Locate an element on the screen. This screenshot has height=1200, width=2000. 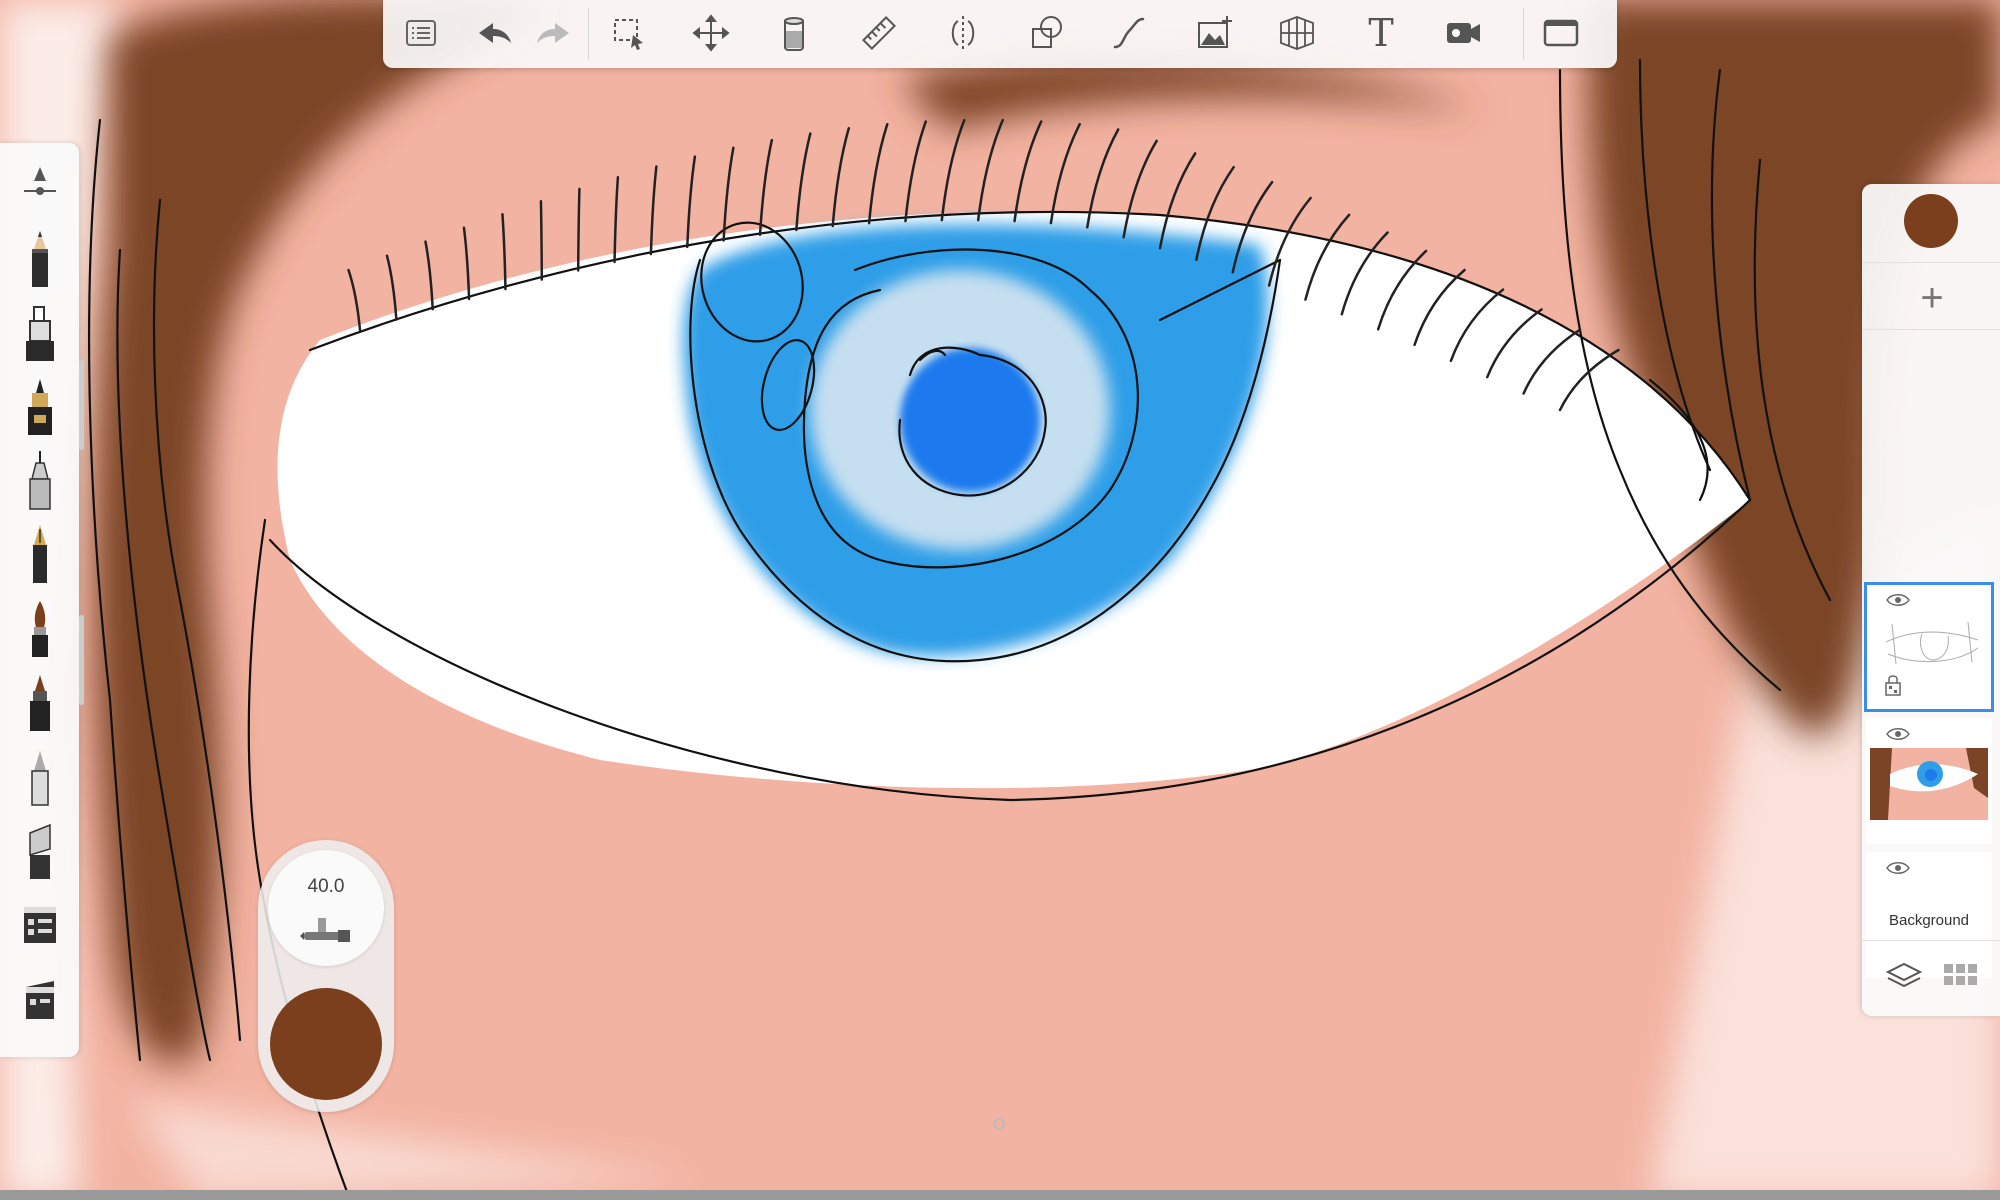
pencil-icon is located at coordinates (40, 259).